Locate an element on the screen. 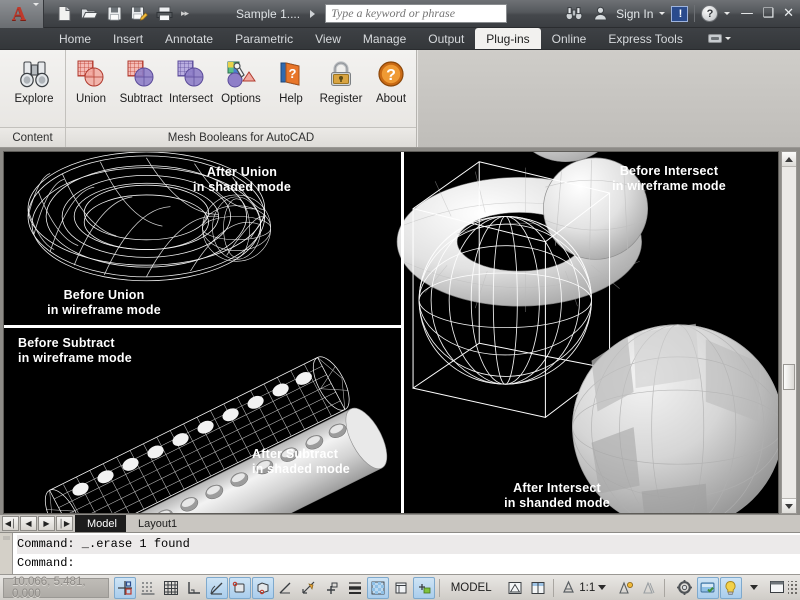 This screenshot has height=600, width=800. ortho-mode-toggle is located at coordinates (194, 588).